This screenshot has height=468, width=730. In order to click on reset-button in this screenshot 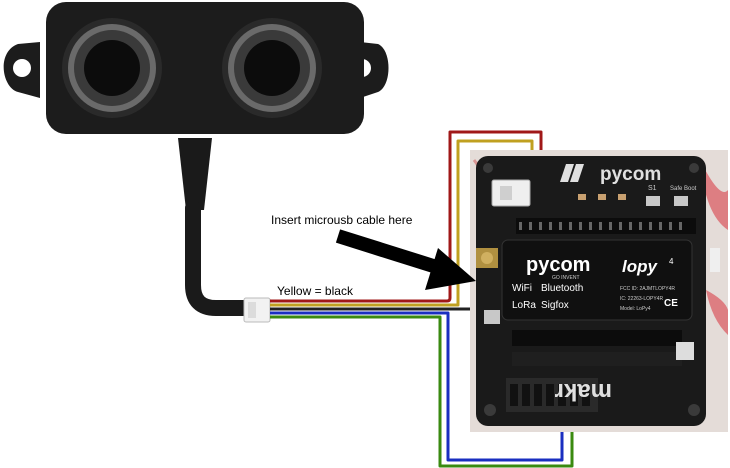, I will do `click(492, 317)`.